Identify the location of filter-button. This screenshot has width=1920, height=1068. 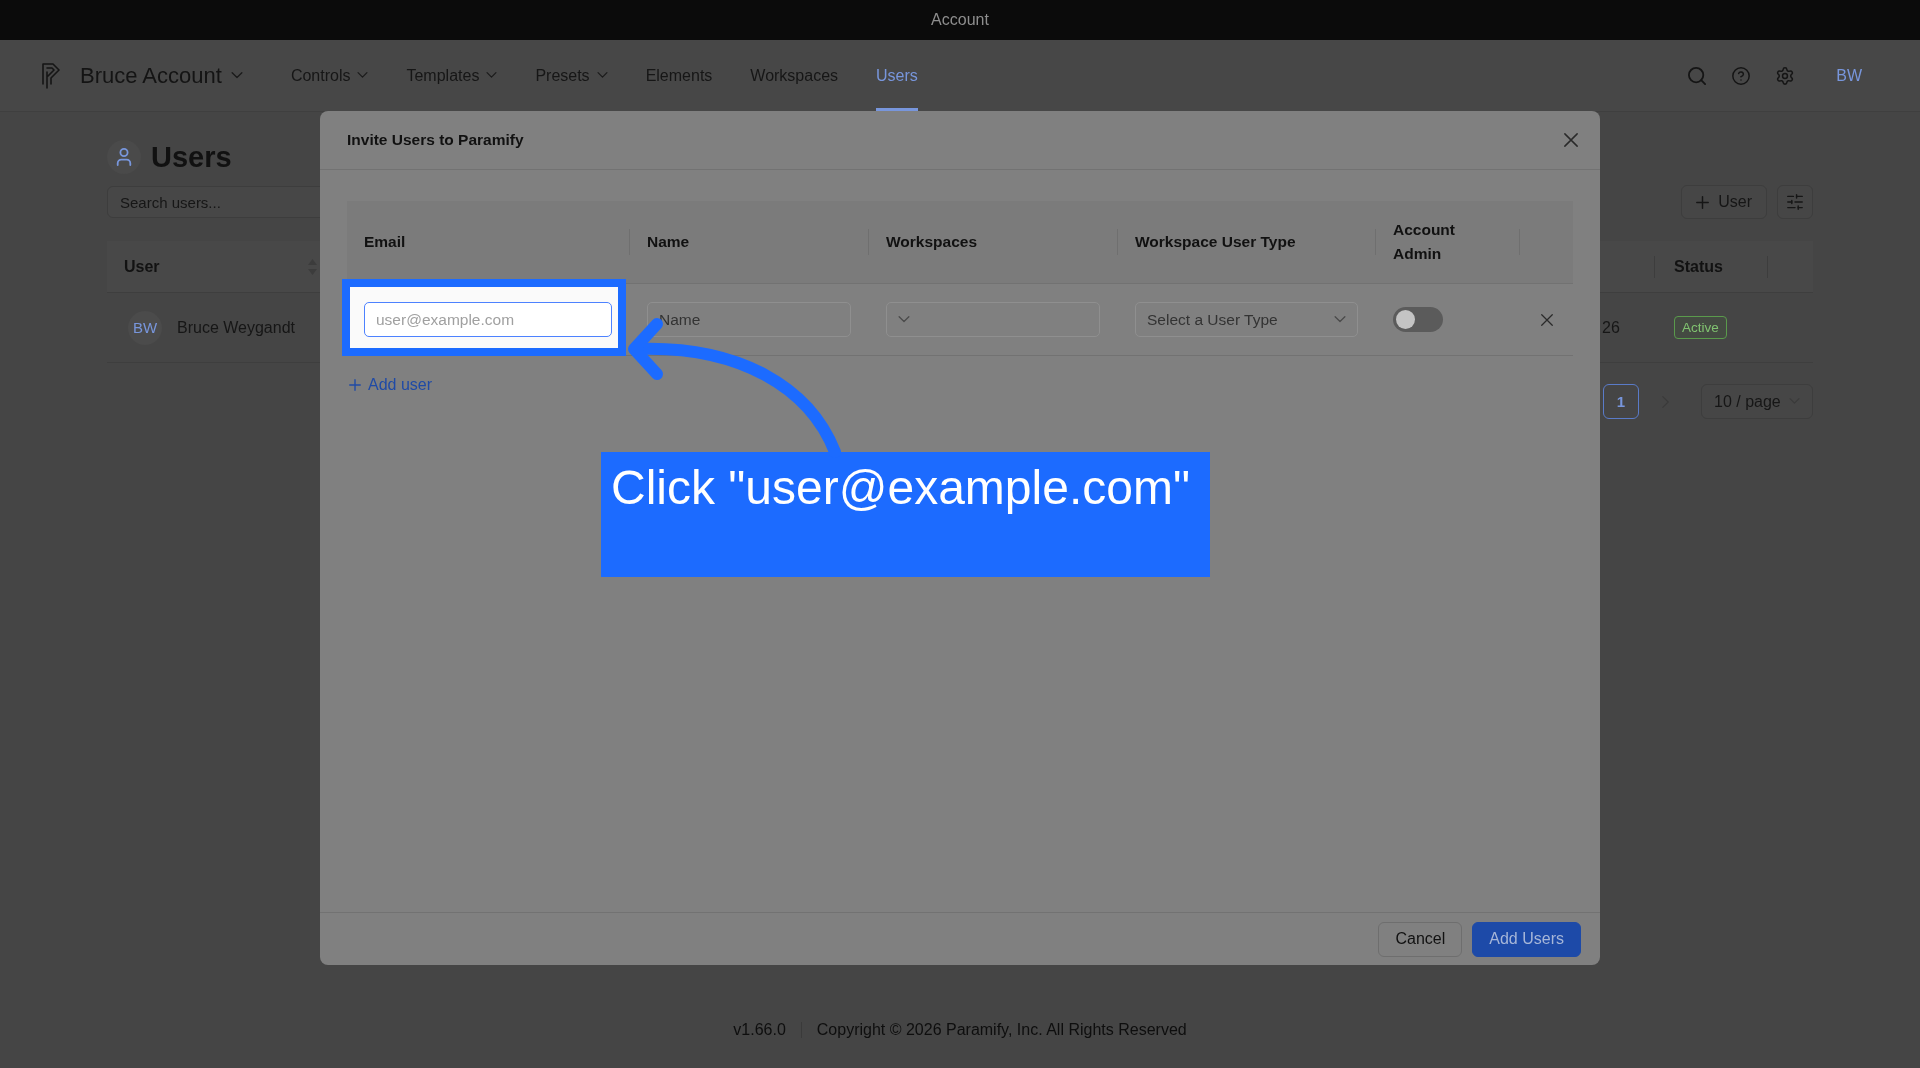
(1795, 202).